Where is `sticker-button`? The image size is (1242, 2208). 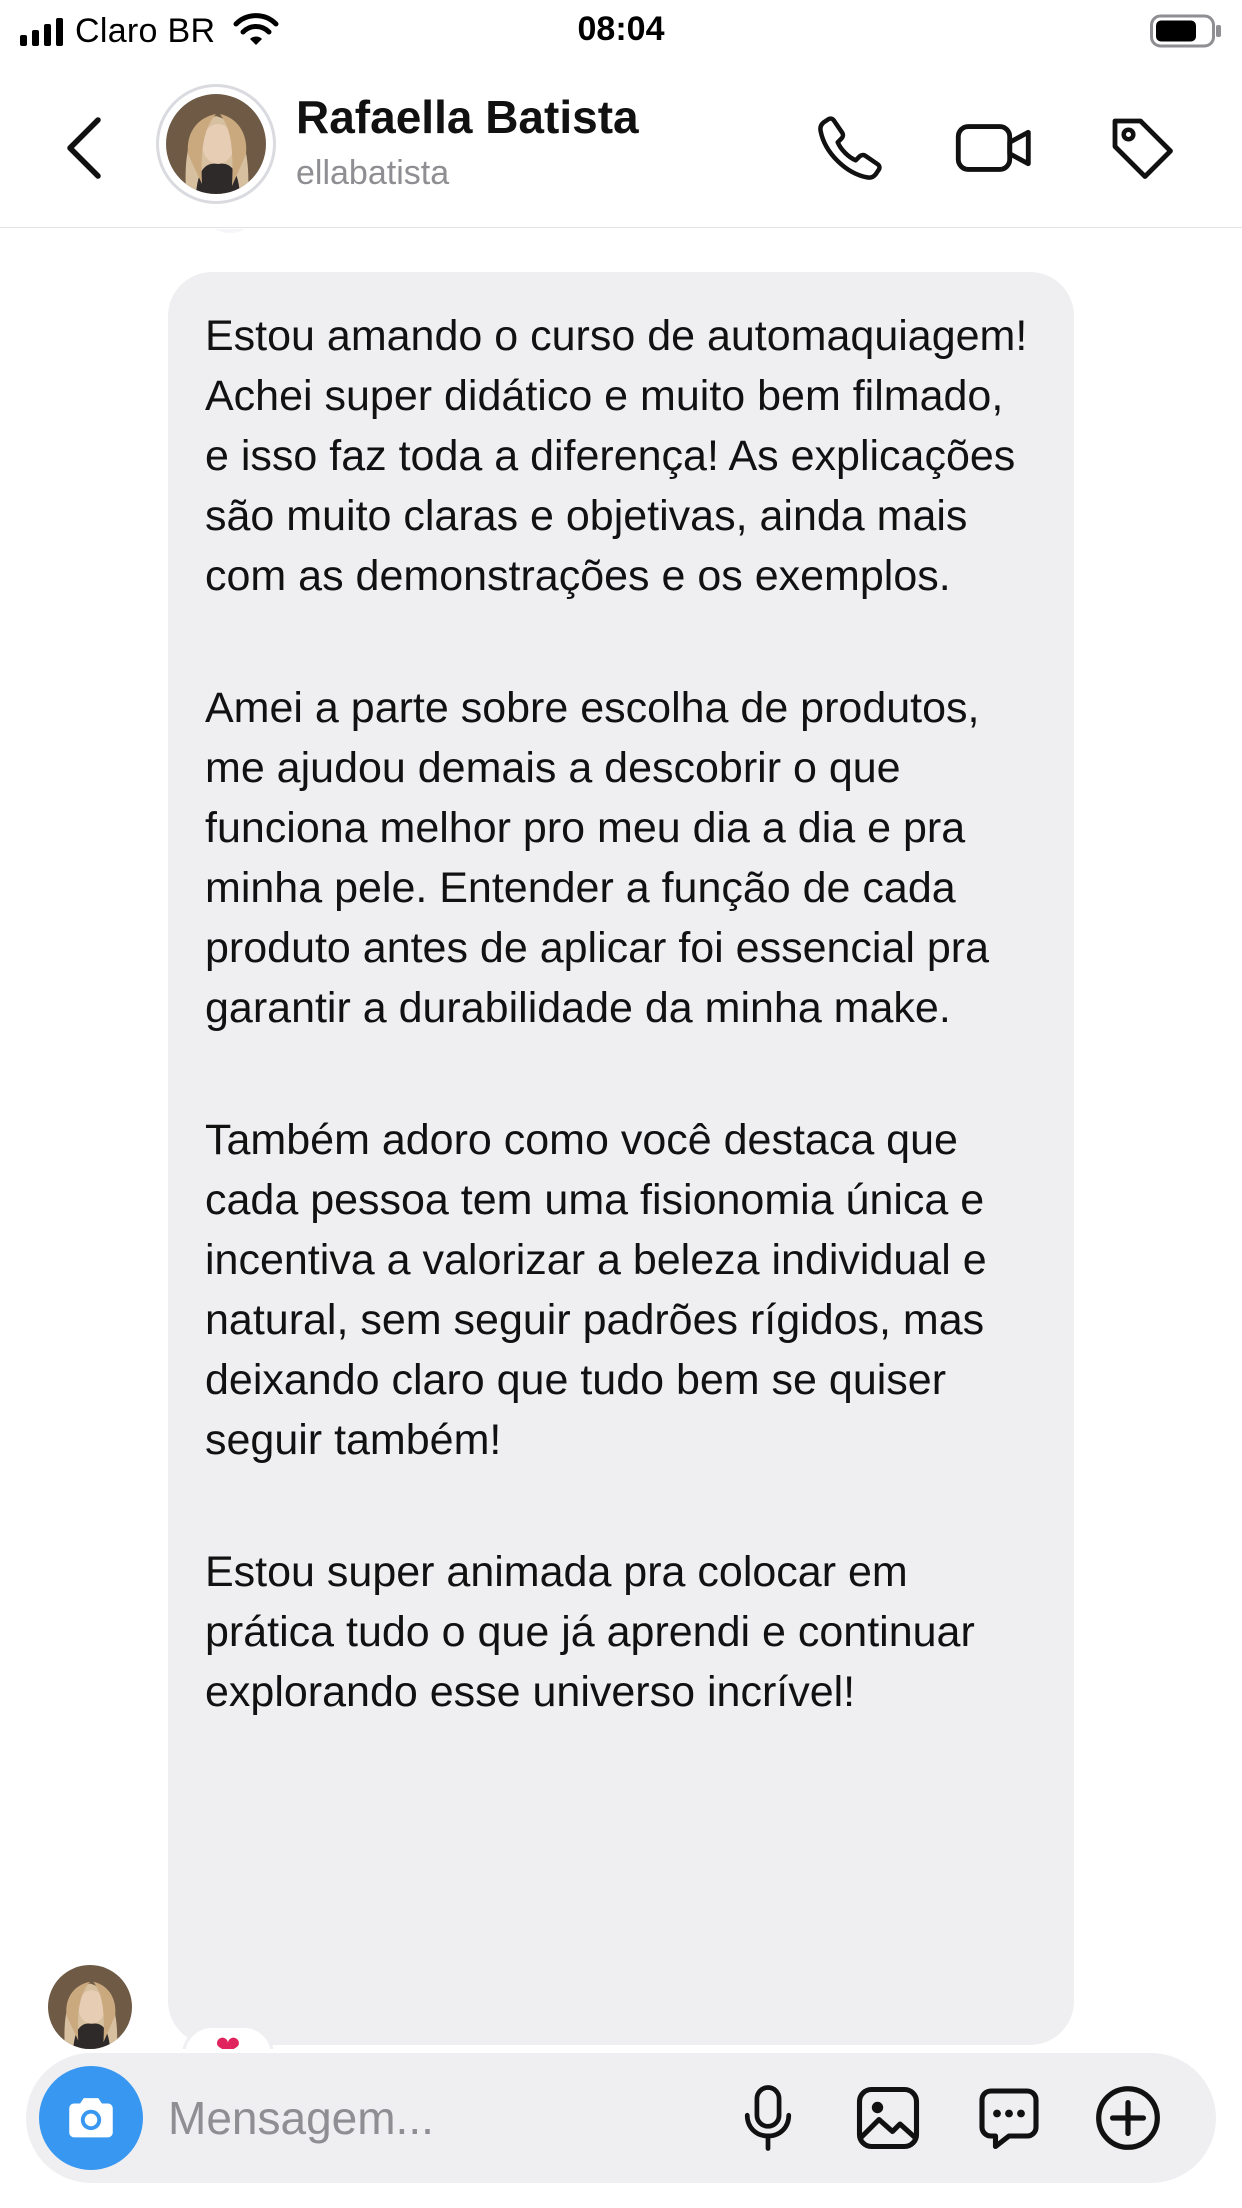
sticker-button is located at coordinates (1009, 2118).